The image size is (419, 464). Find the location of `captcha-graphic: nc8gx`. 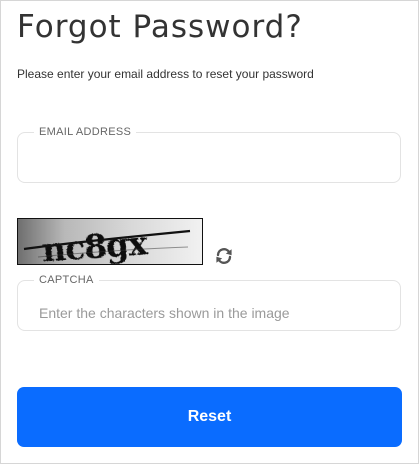

captcha-graphic: nc8gx is located at coordinates (110, 241).